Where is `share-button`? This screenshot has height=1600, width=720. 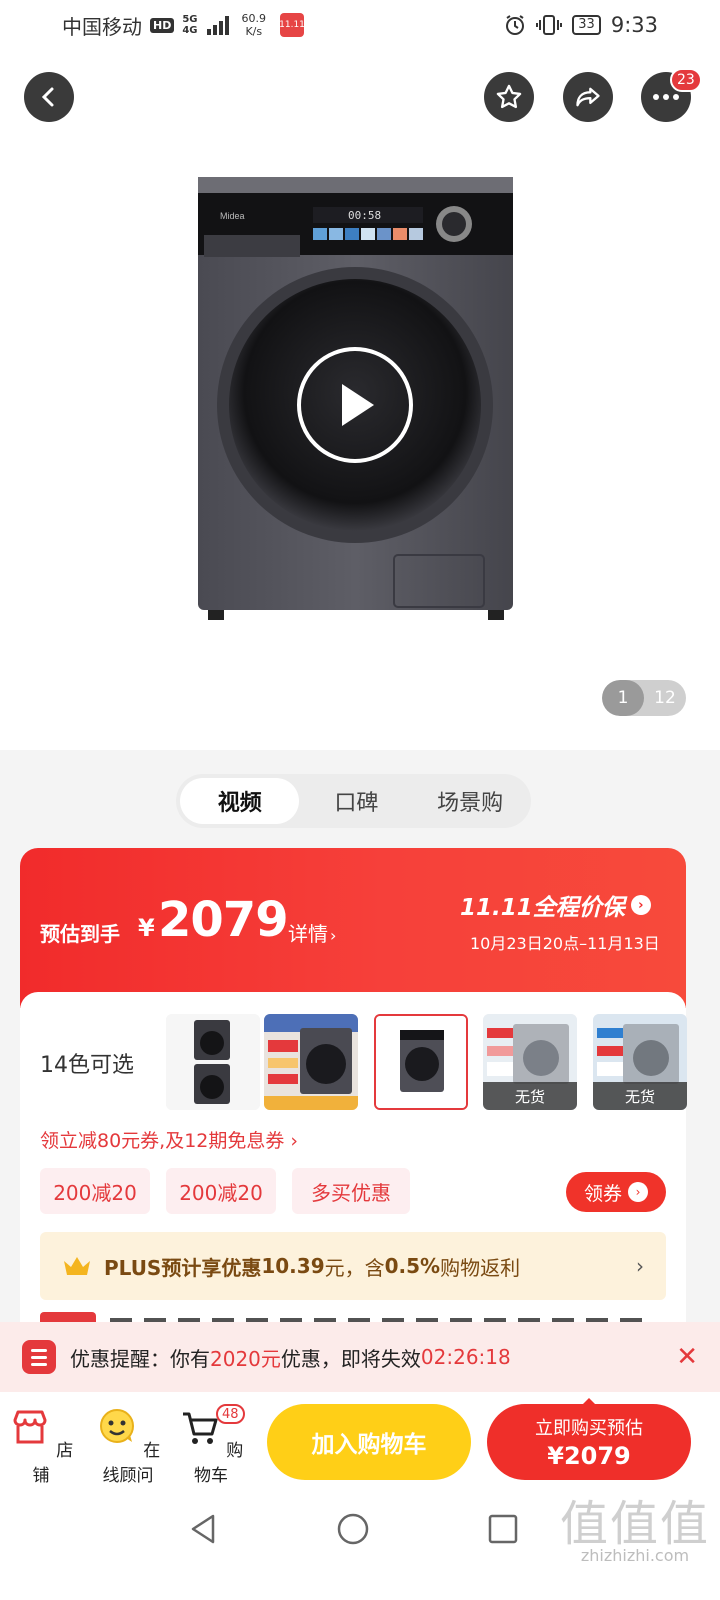 share-button is located at coordinates (588, 97).